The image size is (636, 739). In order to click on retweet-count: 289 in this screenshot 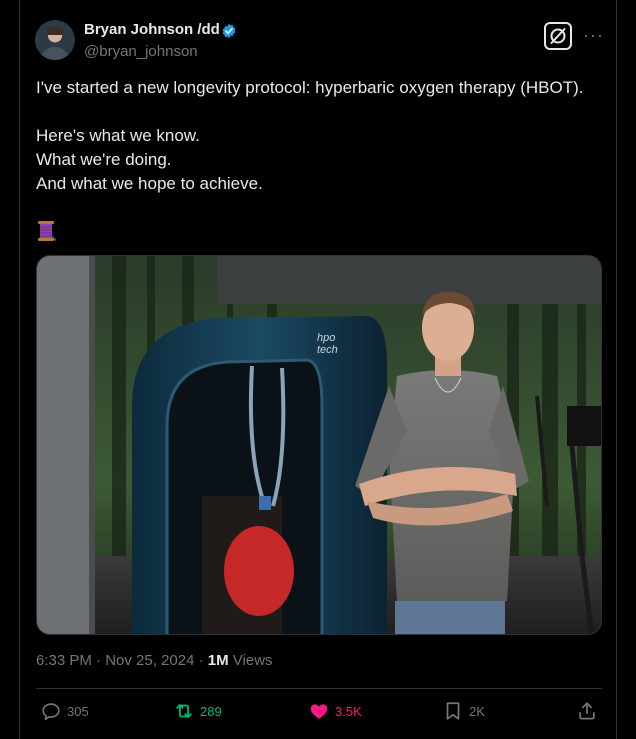, I will do `click(211, 711)`.